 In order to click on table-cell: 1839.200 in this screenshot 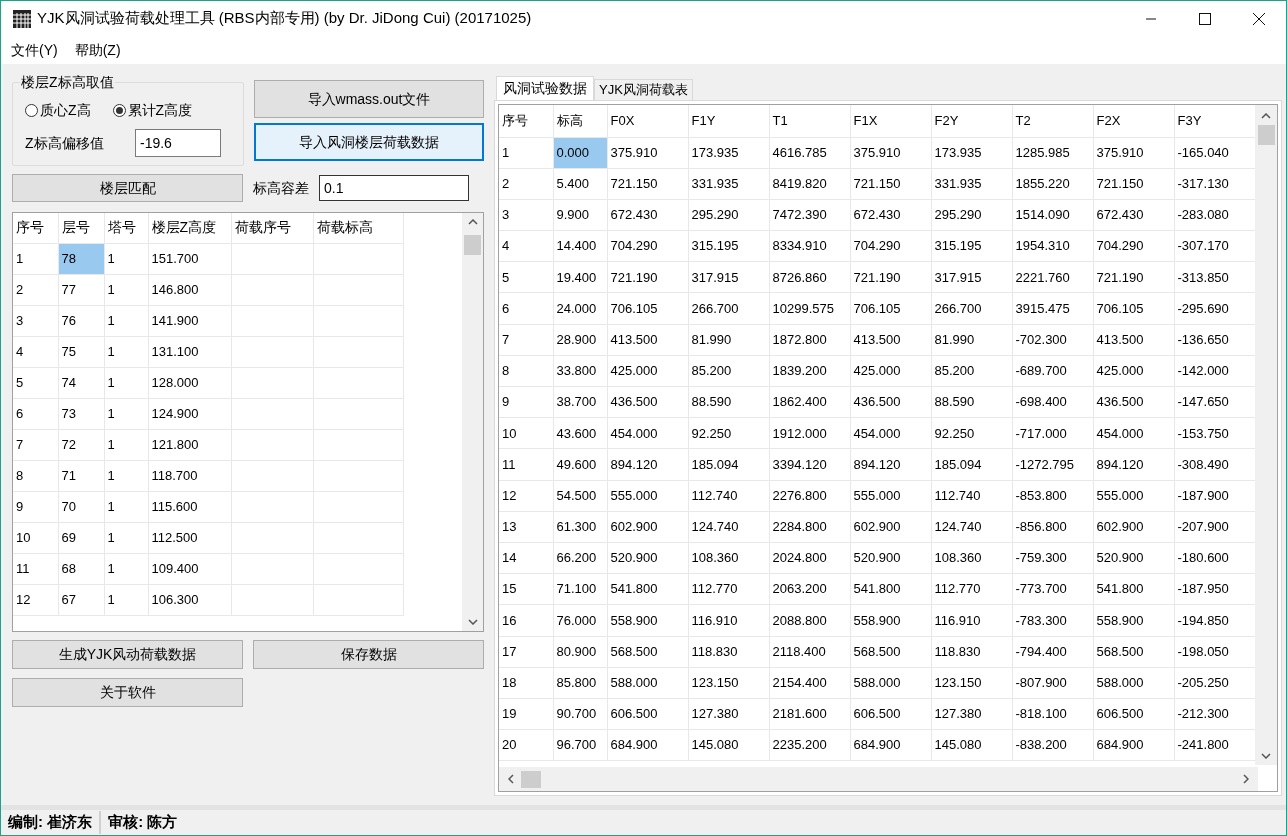, I will do `click(809, 371)`.